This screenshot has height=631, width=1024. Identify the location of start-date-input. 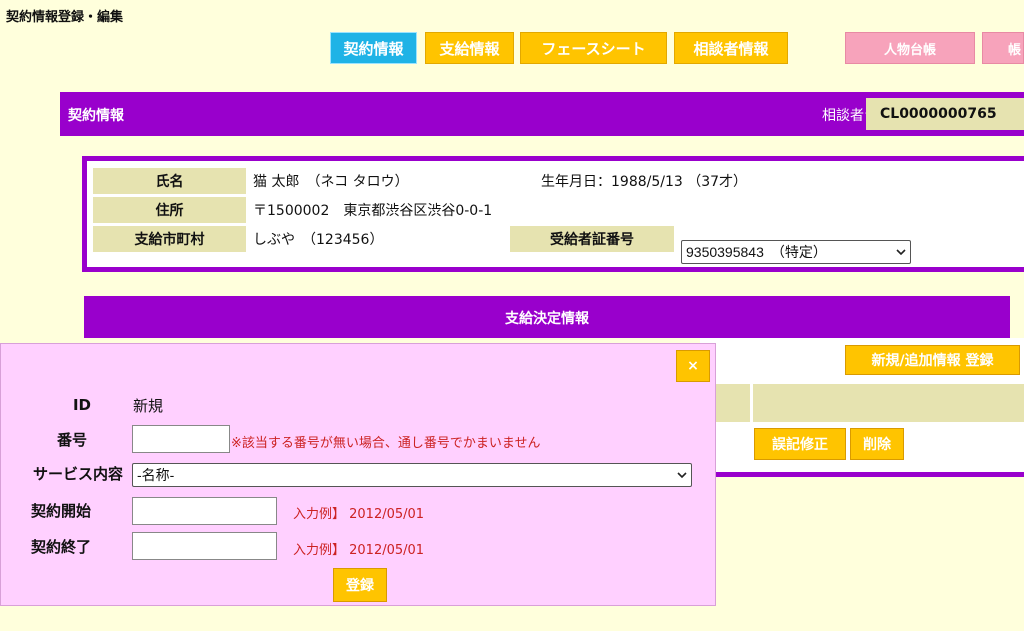
(204, 511).